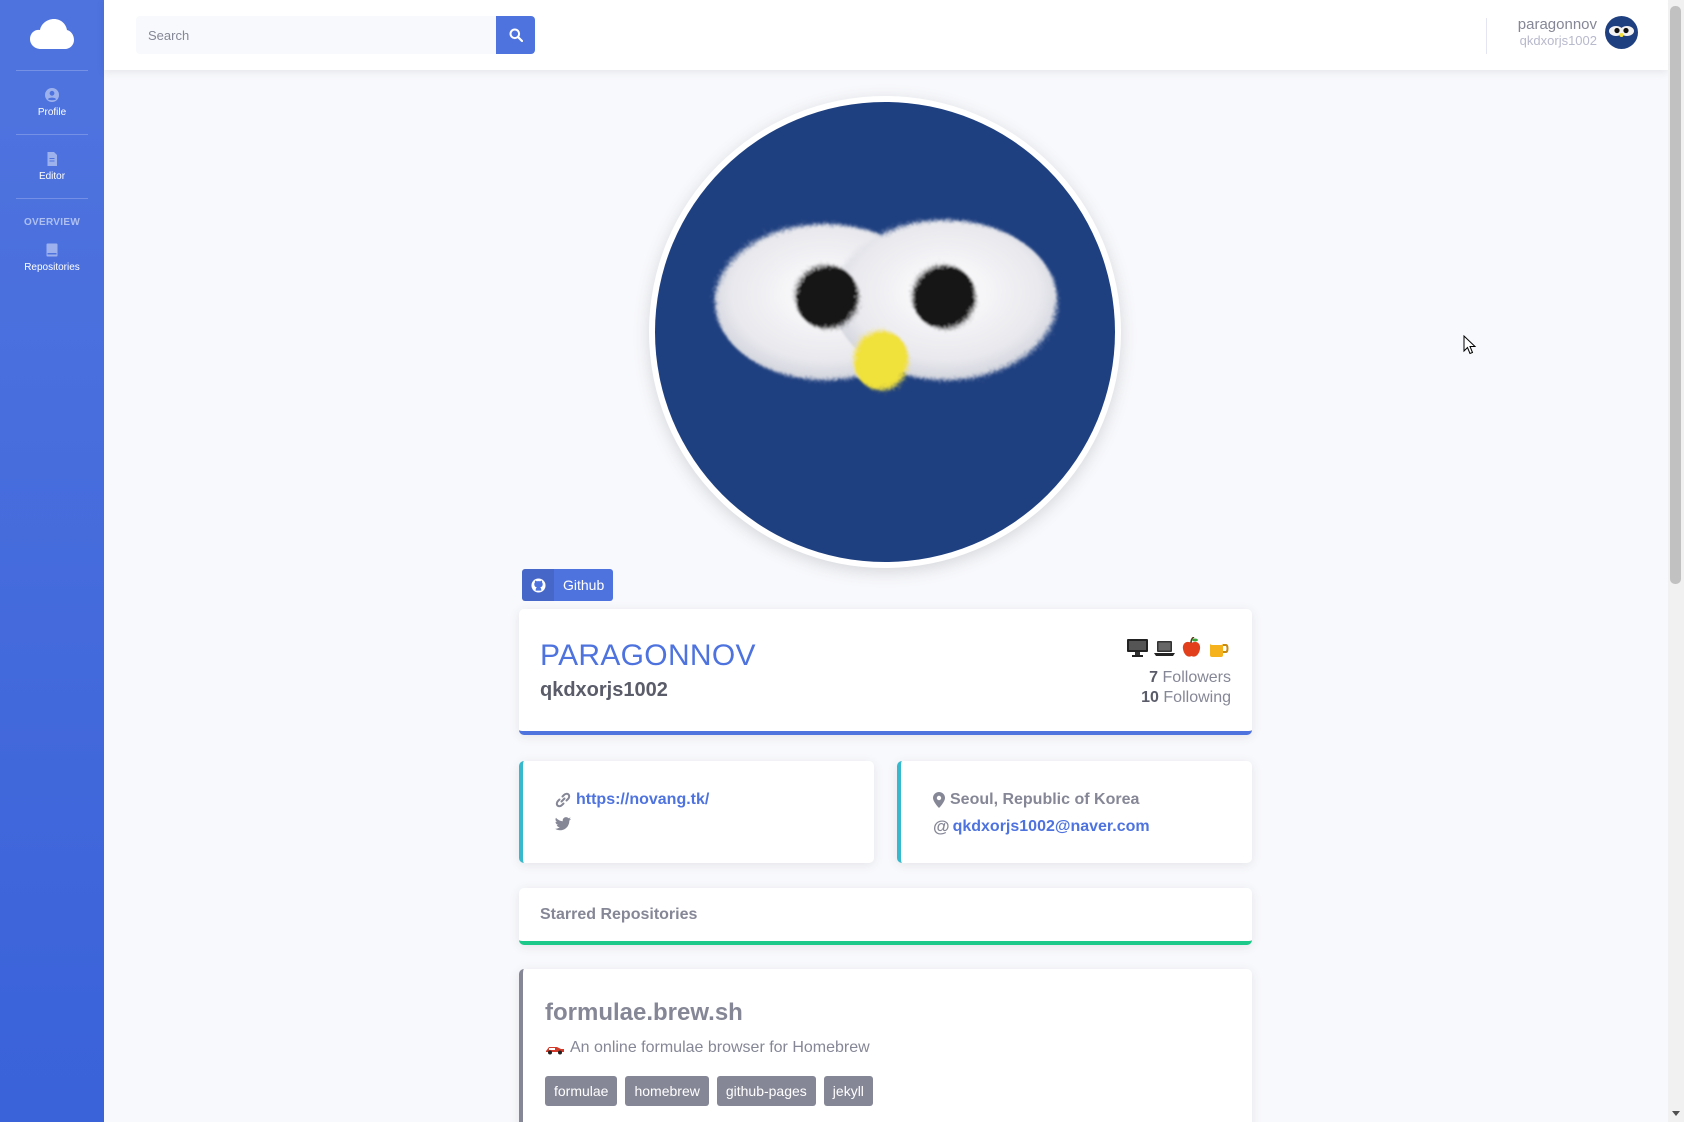  I want to click on following-label: Following, so click(1197, 697).